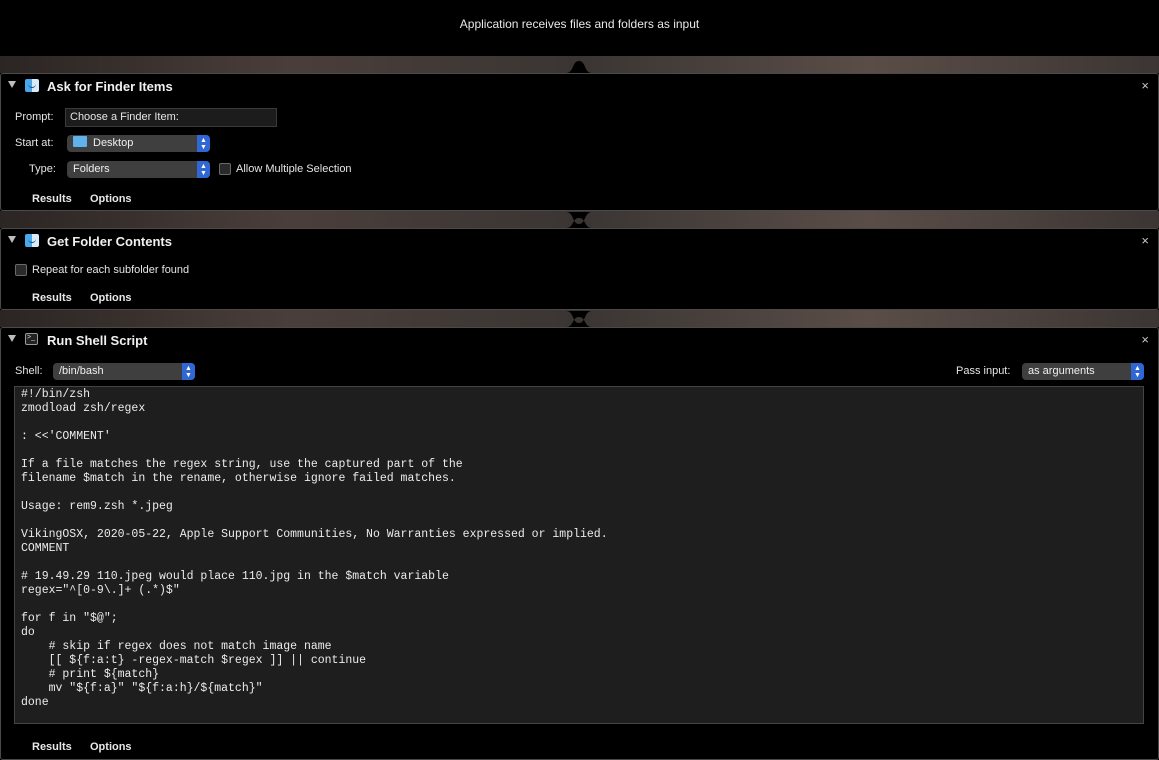  I want to click on type-popup: Folders ▲ ▼, so click(138, 169).